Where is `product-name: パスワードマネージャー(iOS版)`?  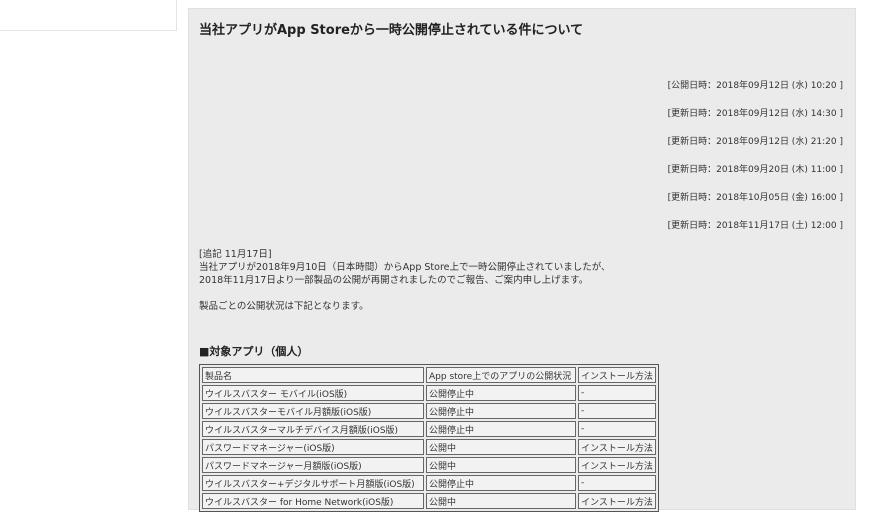
product-name: パスワードマネージャー(iOS版) is located at coordinates (313, 447).